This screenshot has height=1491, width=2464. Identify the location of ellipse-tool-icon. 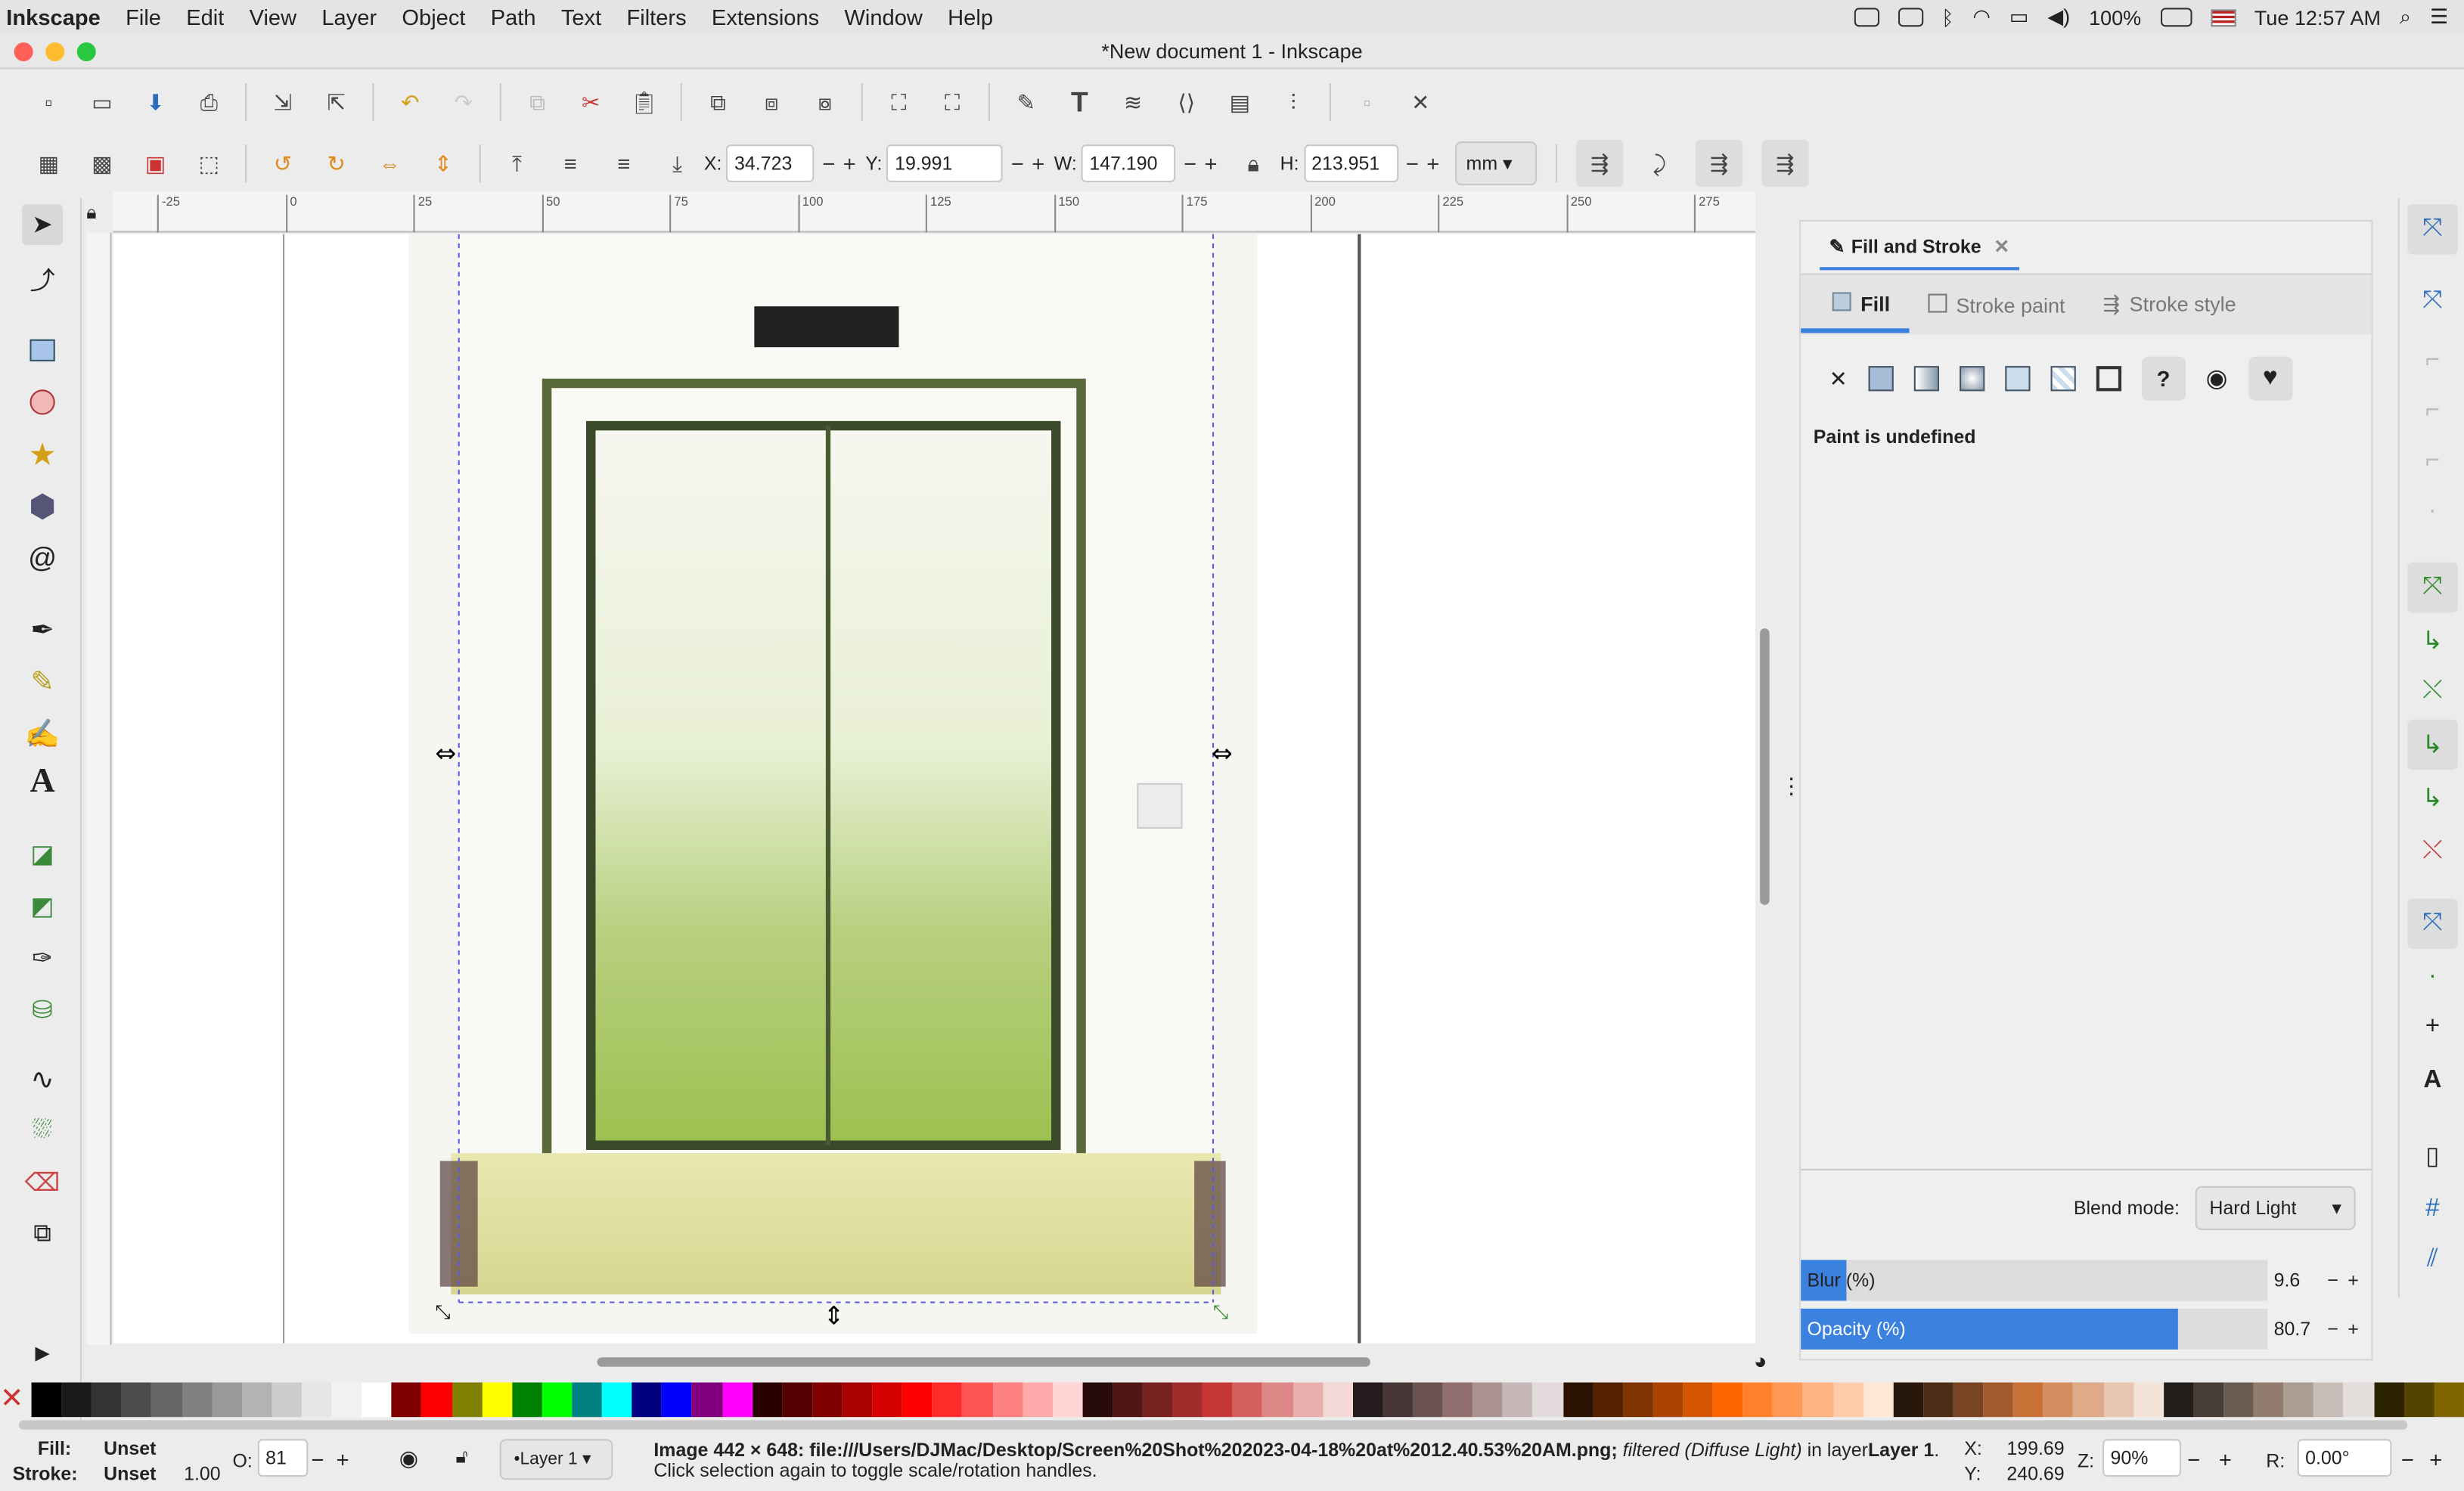
(42, 402).